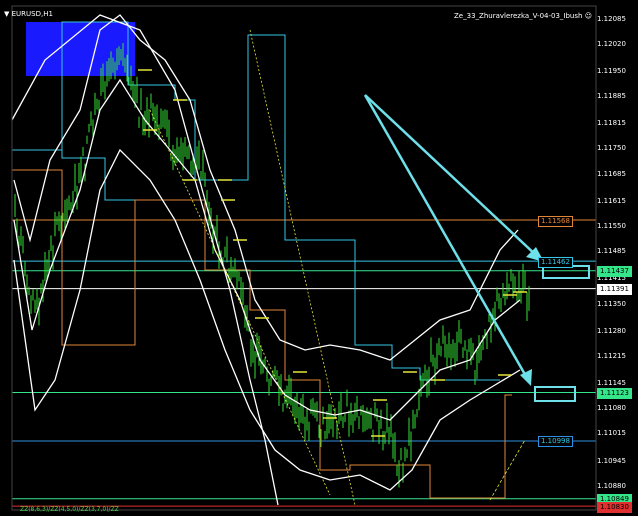  What do you see at coordinates (588, 16) in the screenshot?
I see `smiley-icon: ☺` at bounding box center [588, 16].